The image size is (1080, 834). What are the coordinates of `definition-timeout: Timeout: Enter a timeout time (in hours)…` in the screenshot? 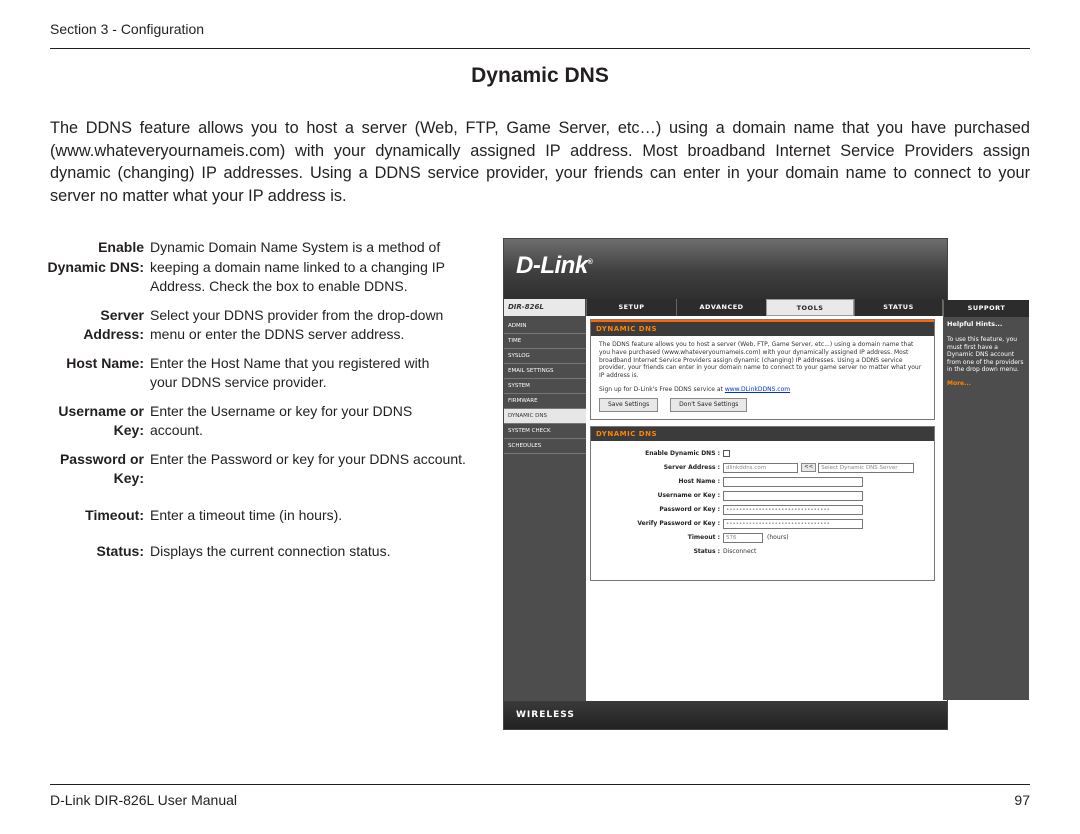 It's located at (260, 516).